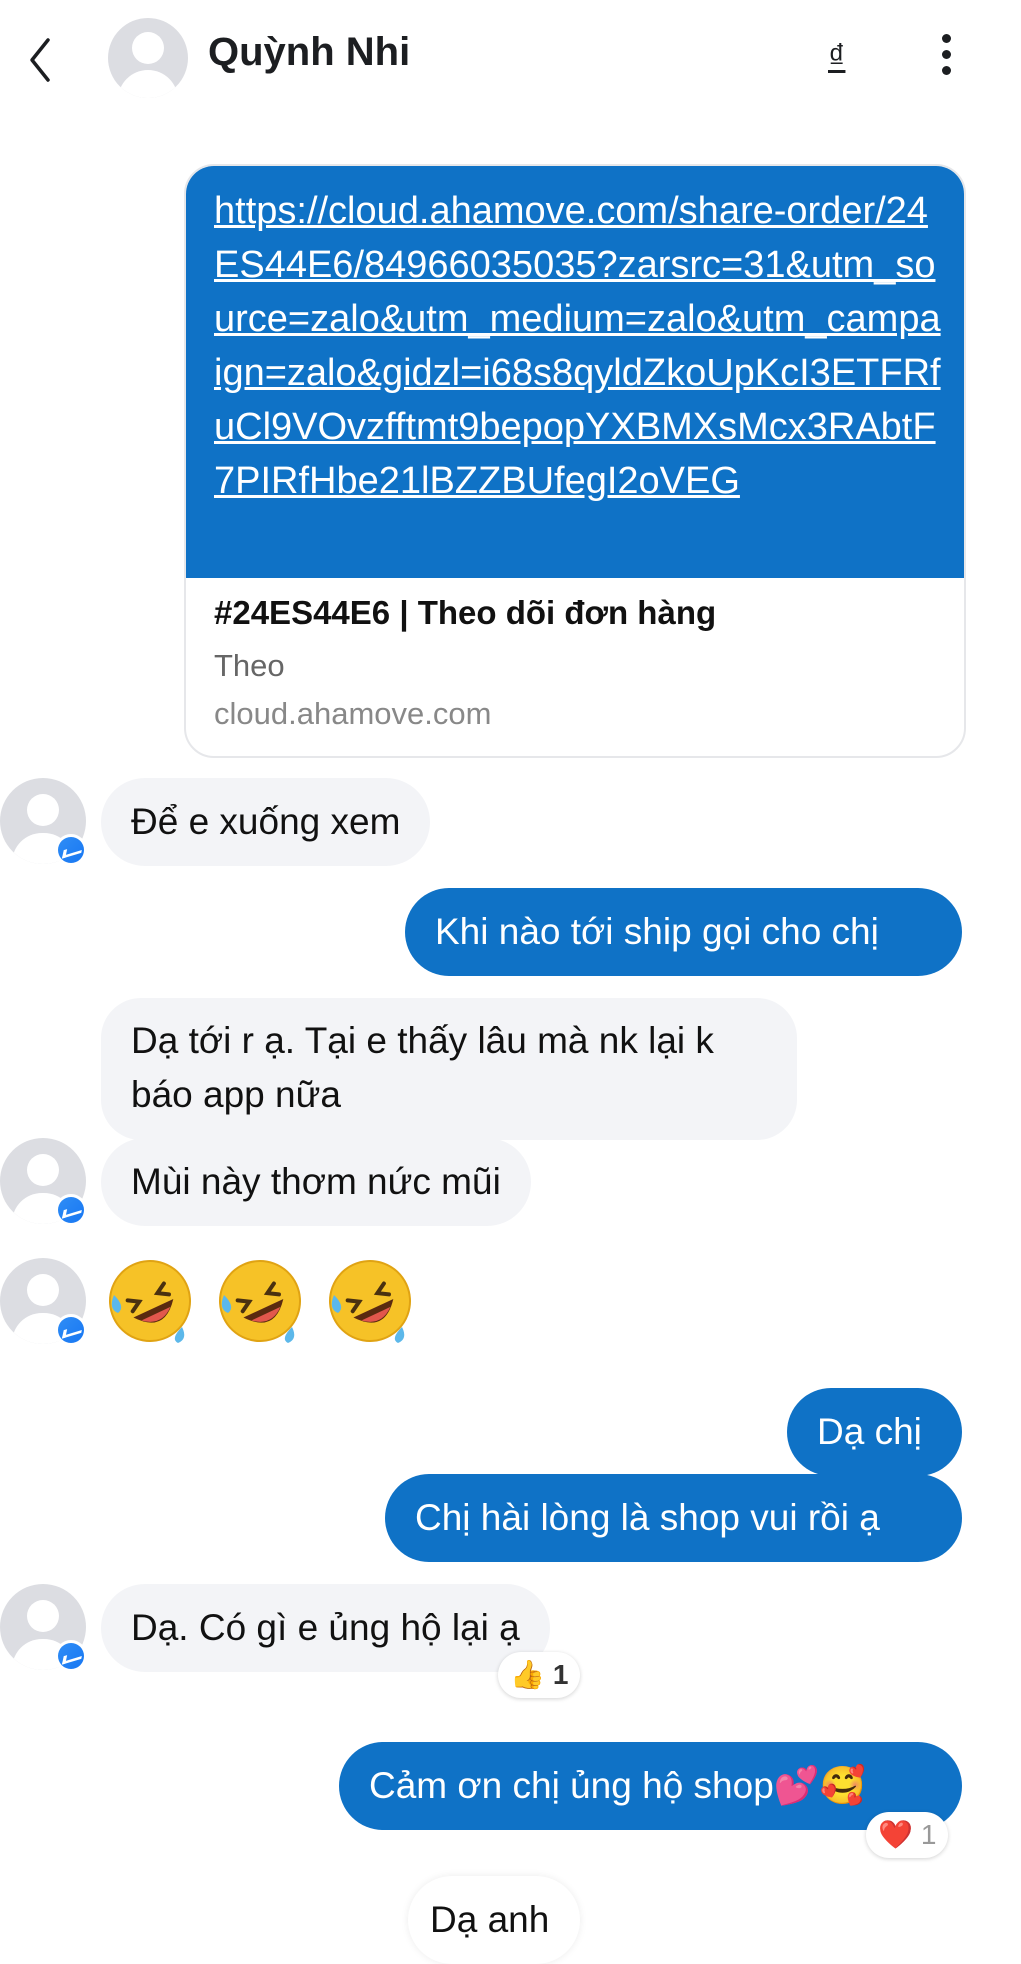  I want to click on message-line: Dạ tới r ạ. Tại e thấy lâu mà nk lại k, so click(422, 1040).